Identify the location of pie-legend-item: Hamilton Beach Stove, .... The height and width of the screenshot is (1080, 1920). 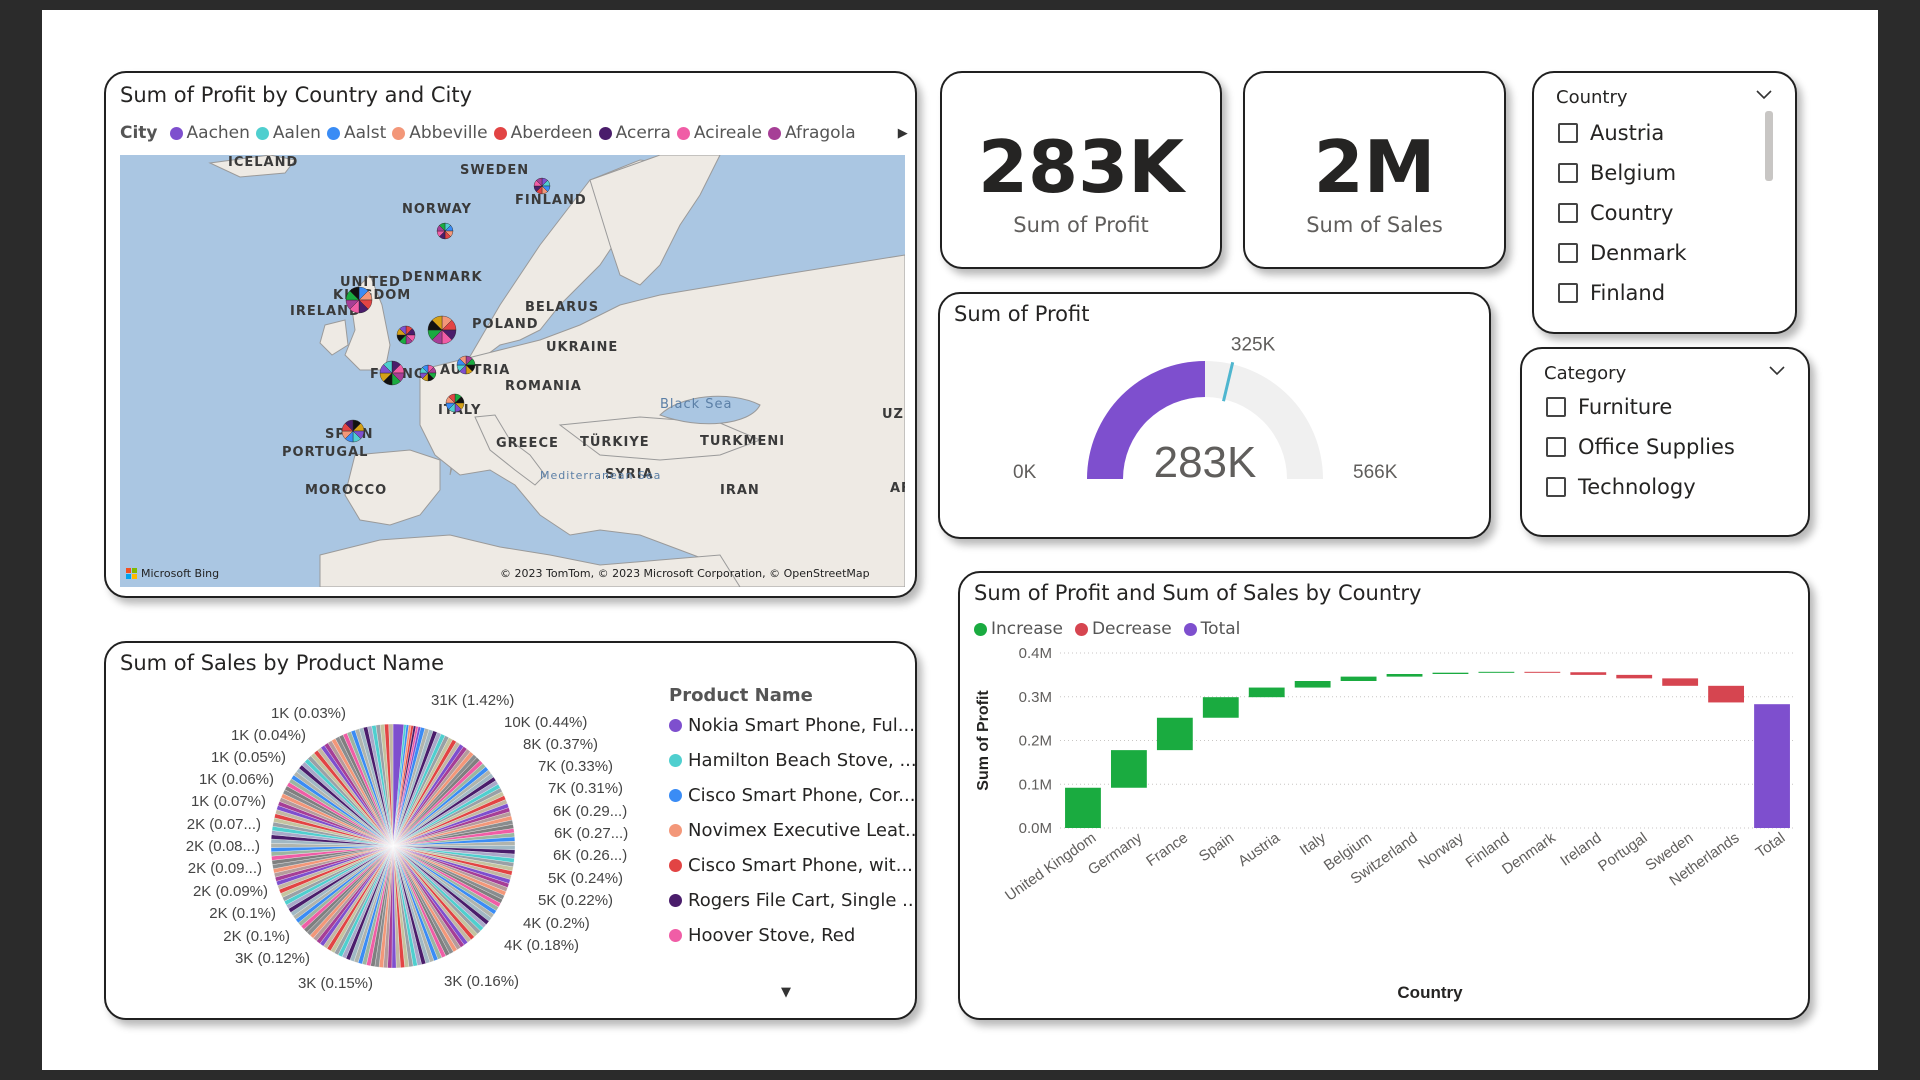
(792, 760).